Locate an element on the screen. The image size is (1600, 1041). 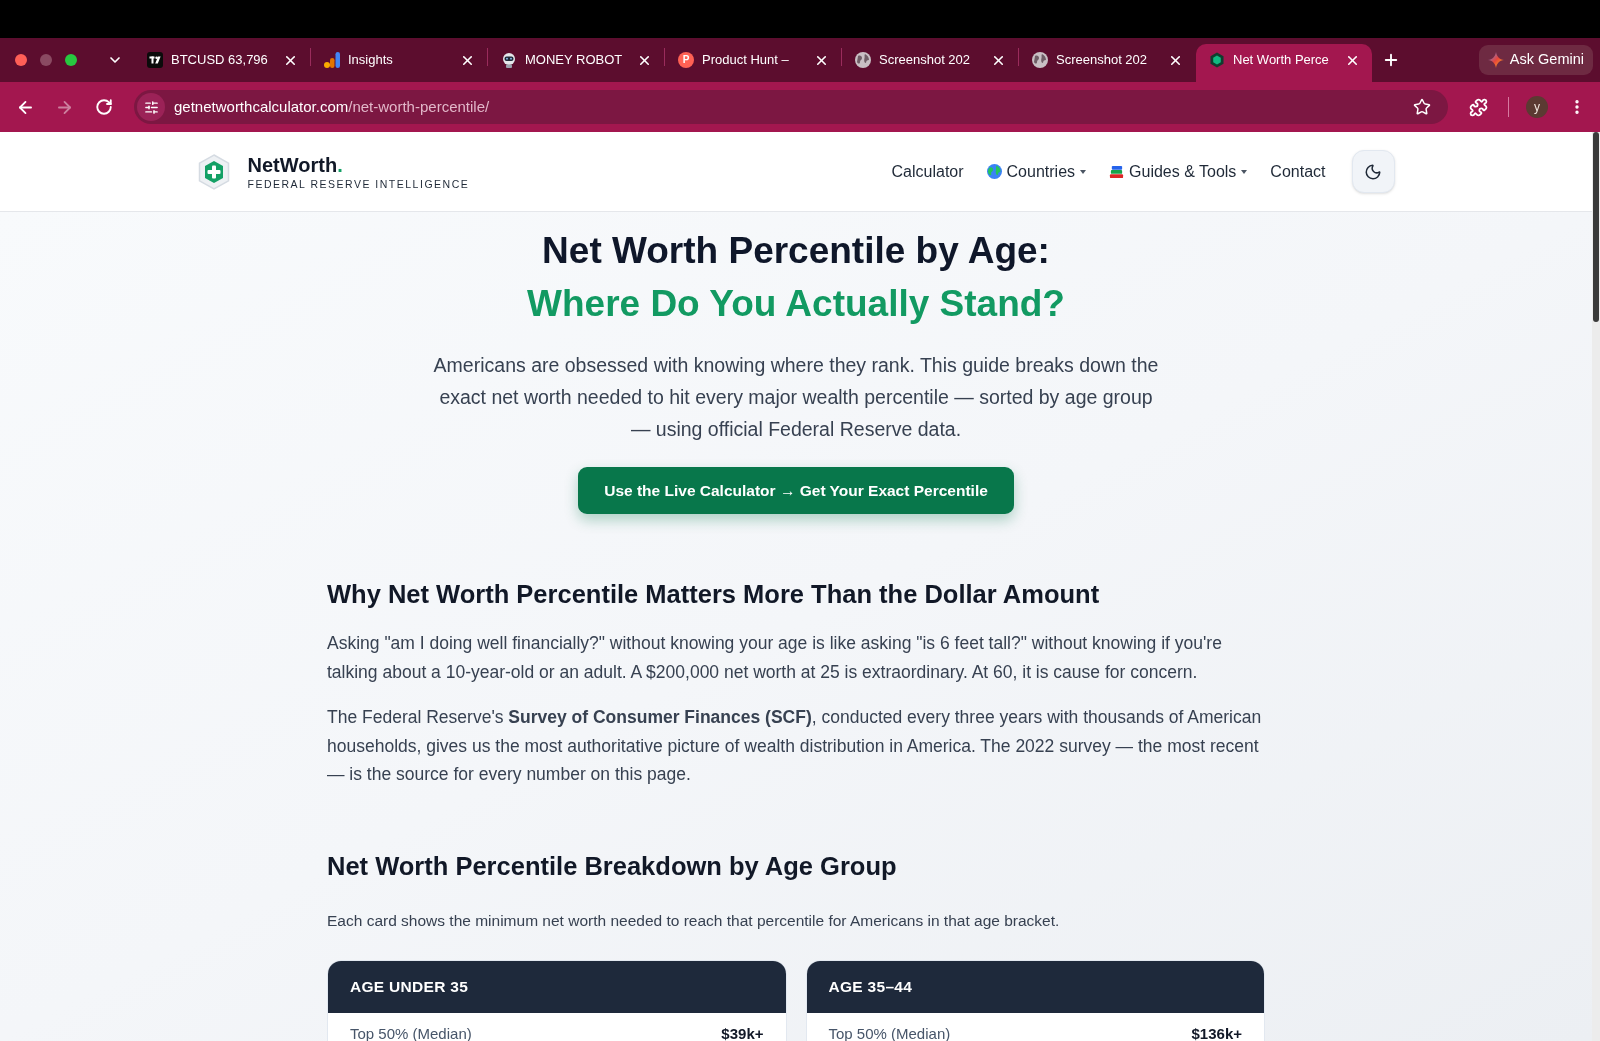
browser-tab: Insights is located at coordinates (399, 63).